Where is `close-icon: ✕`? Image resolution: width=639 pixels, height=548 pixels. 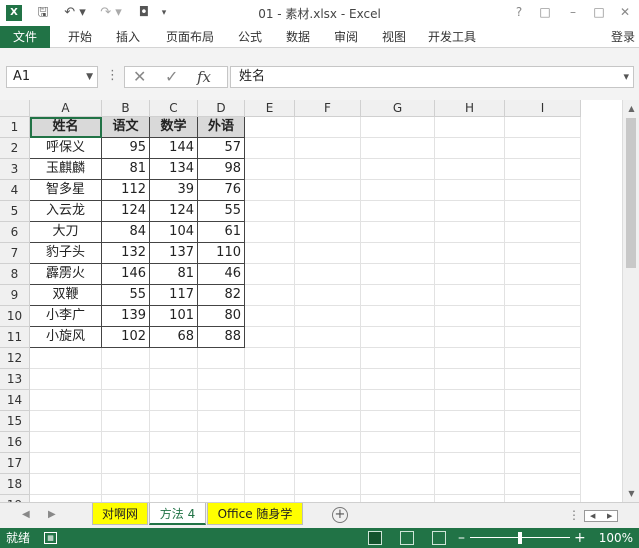 close-icon: ✕ is located at coordinates (625, 12).